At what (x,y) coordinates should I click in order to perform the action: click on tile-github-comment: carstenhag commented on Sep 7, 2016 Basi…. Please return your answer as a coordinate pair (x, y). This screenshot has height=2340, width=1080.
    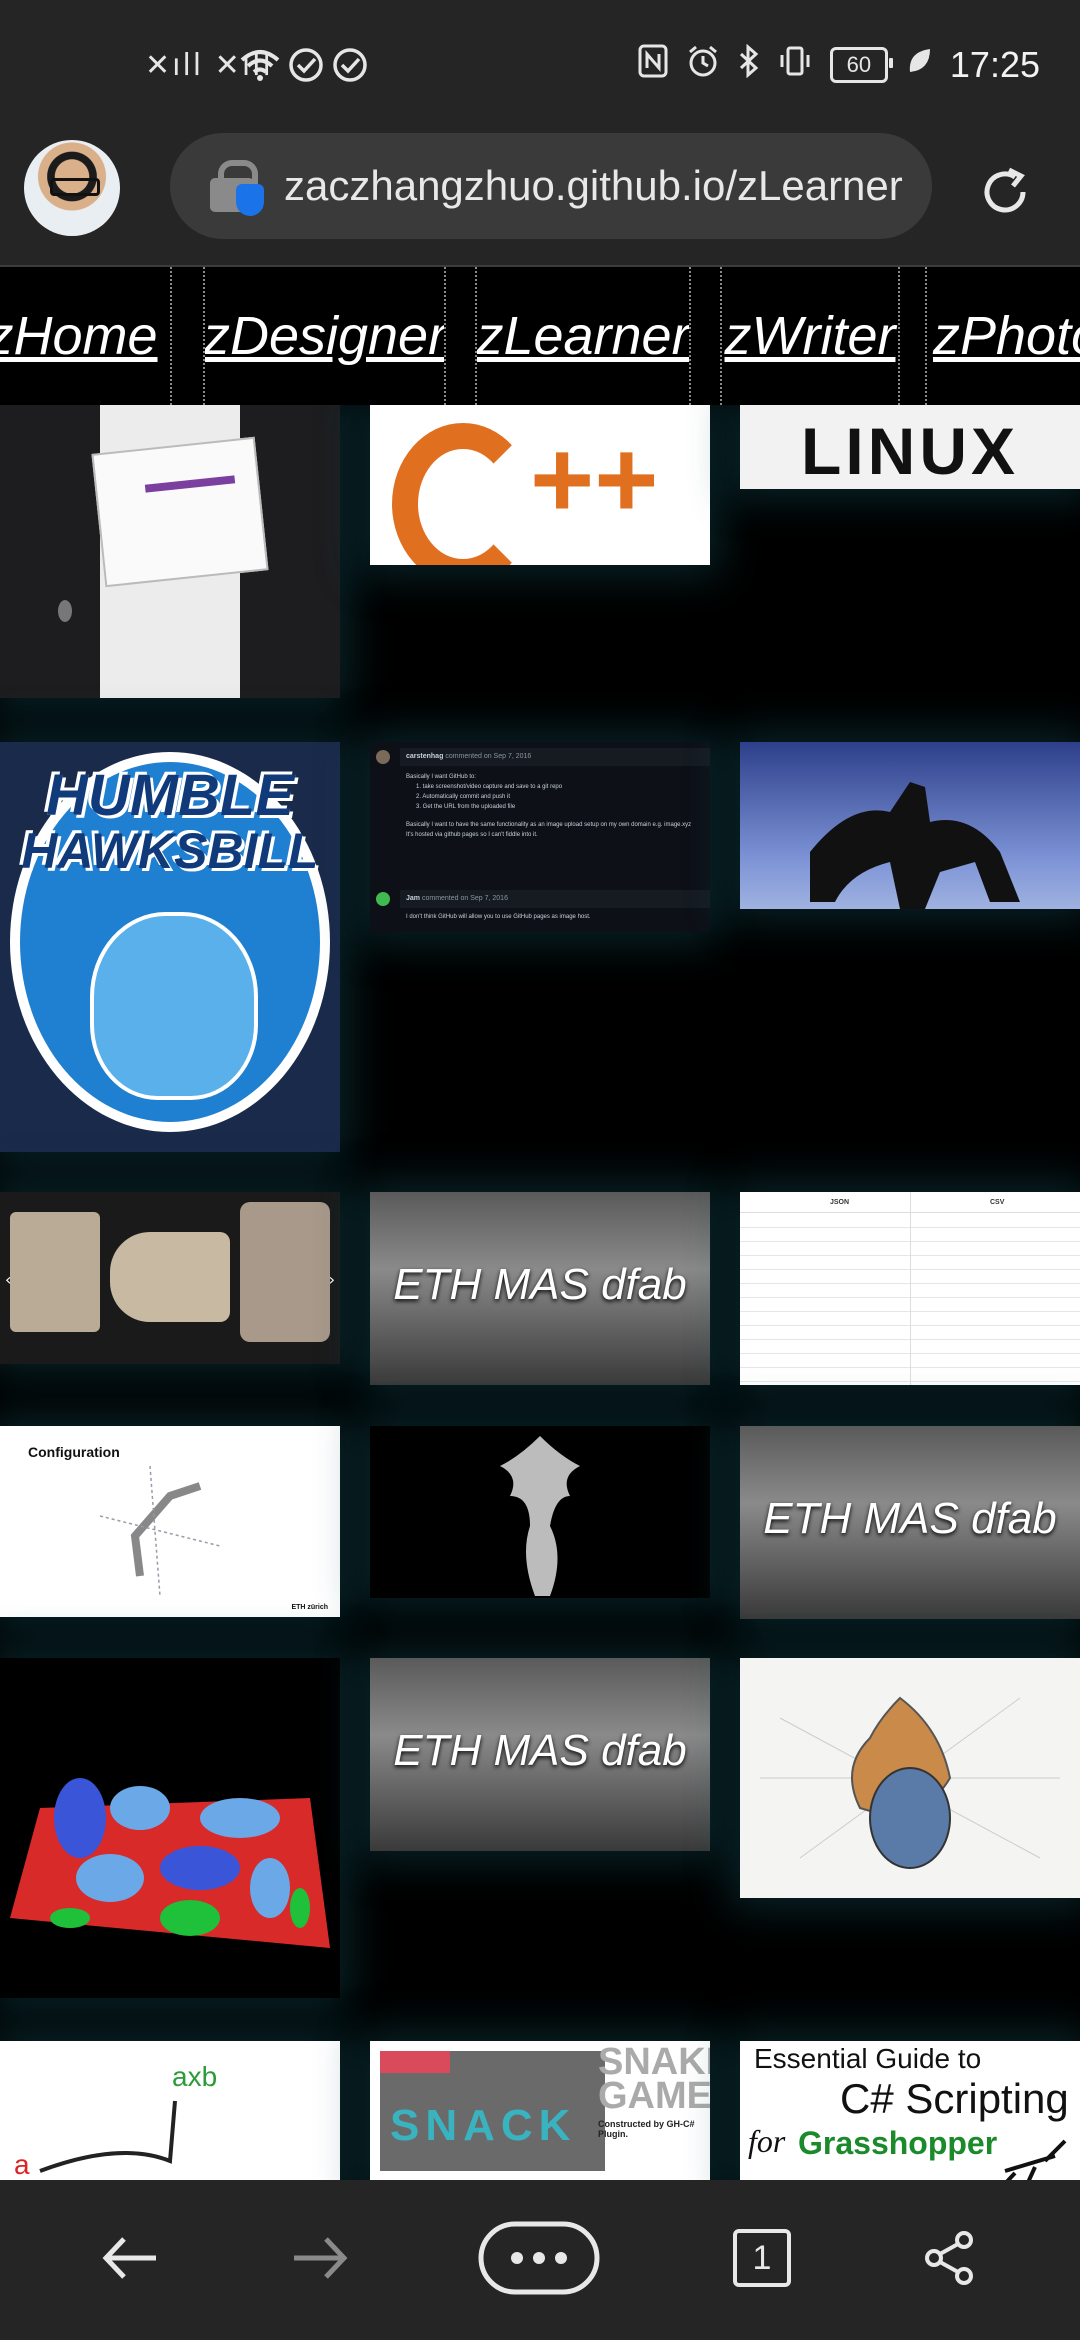
    Looking at the image, I should click on (540, 837).